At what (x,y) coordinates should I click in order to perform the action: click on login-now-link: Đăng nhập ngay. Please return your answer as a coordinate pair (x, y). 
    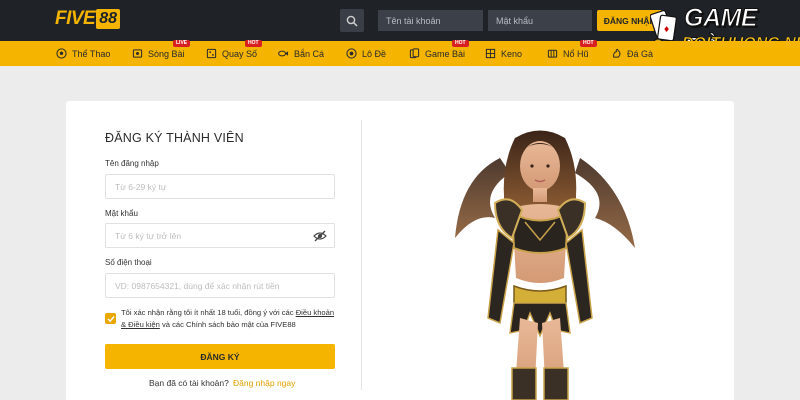
    Looking at the image, I should click on (264, 383).